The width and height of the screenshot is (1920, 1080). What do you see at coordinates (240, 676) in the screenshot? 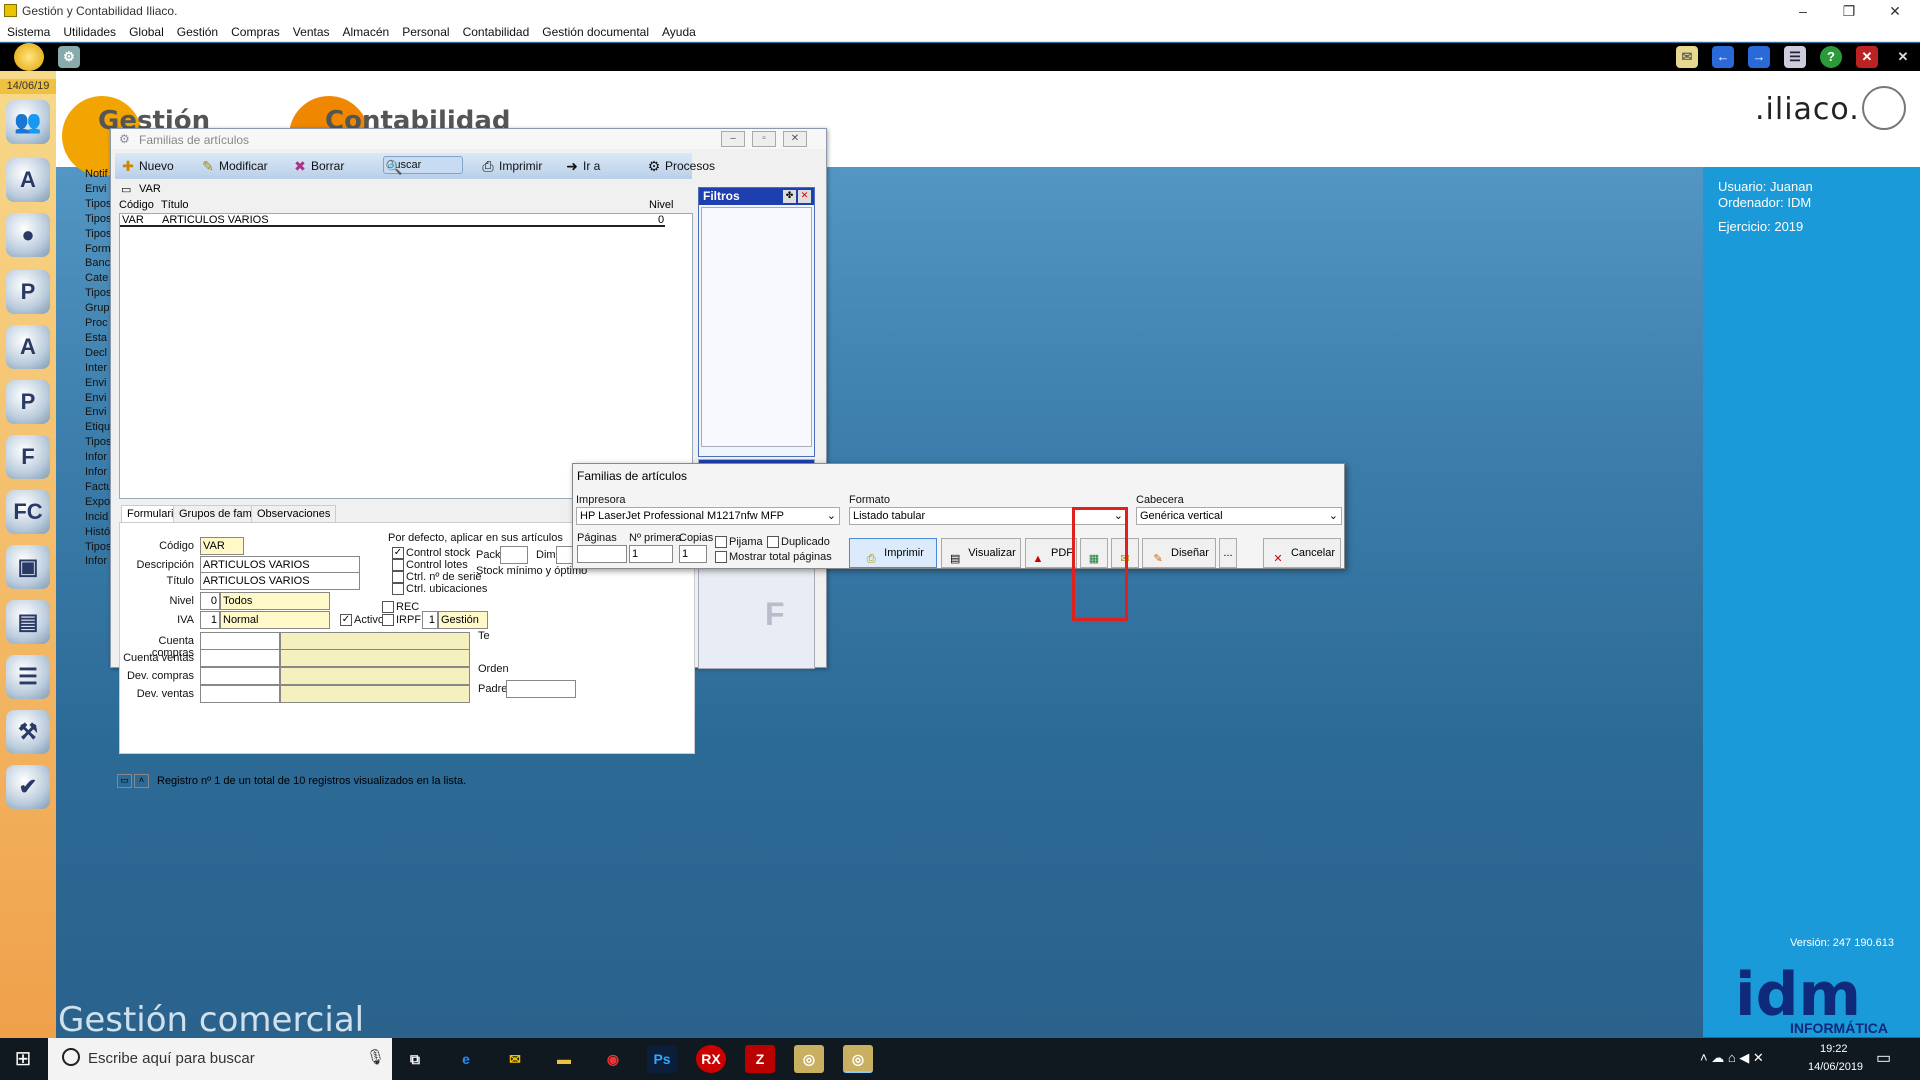
I see `dev-compras-input` at bounding box center [240, 676].